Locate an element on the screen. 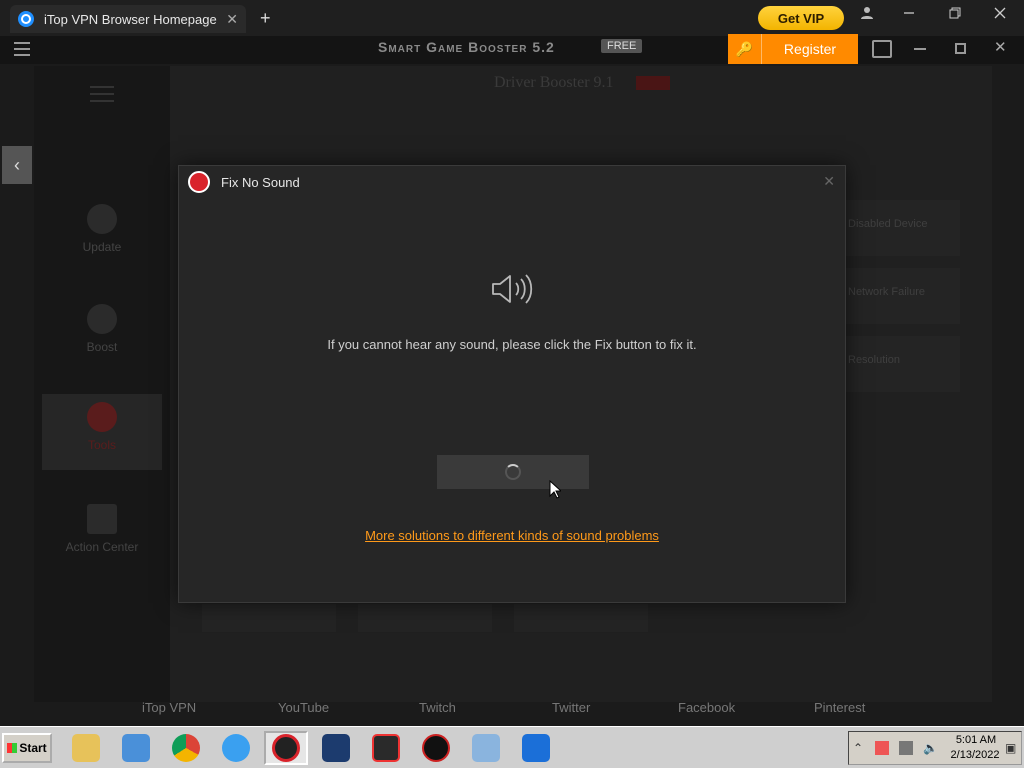 This screenshot has width=1024, height=768. chrome-icon is located at coordinates (186, 748).